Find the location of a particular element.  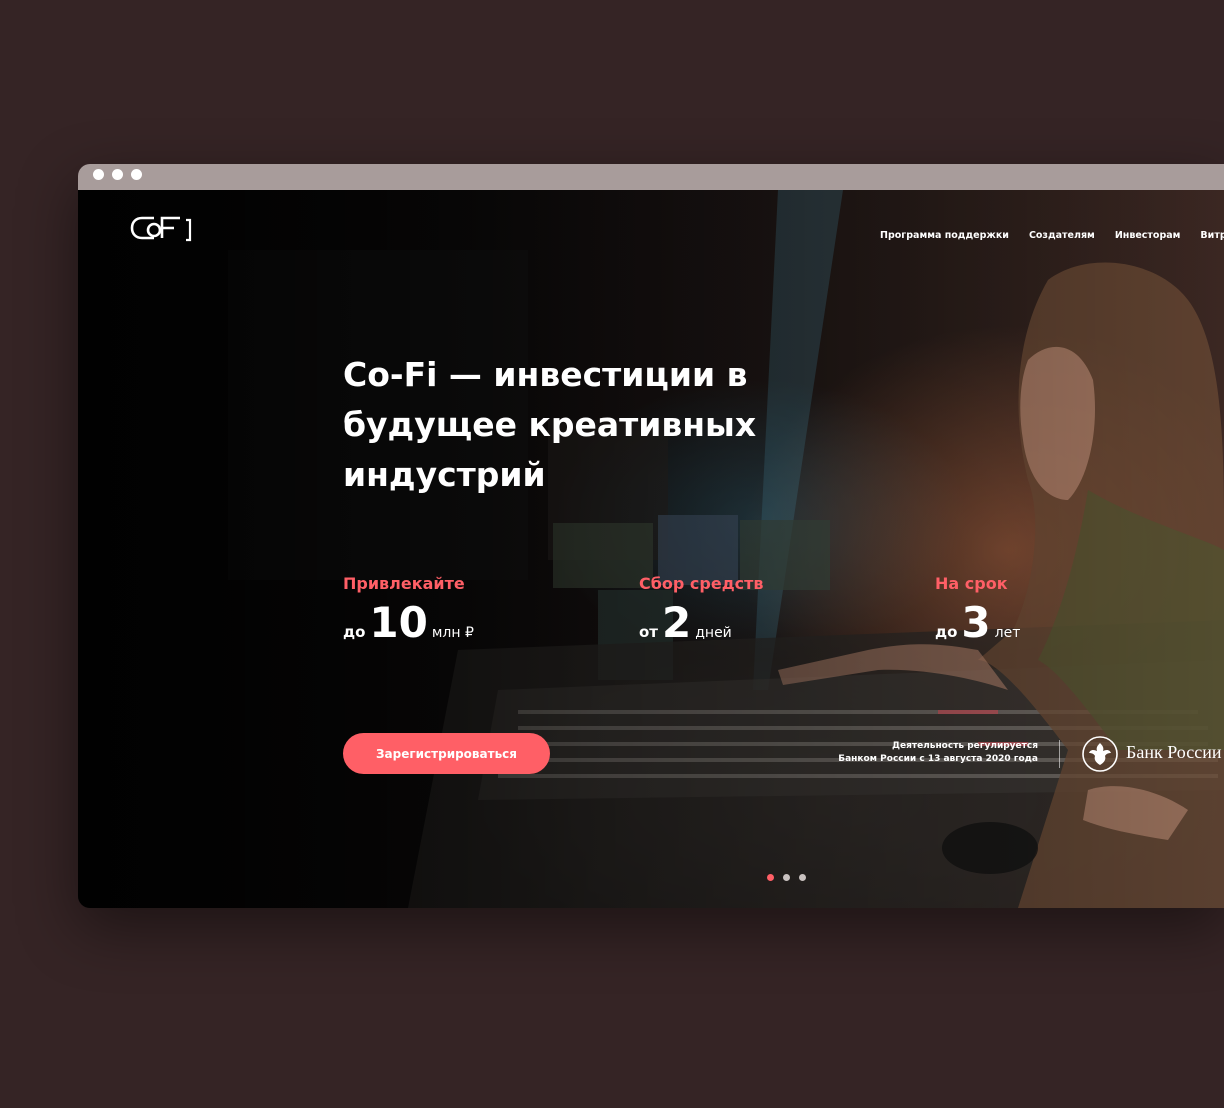

stat-title: Сбор средств is located at coordinates (701, 583).